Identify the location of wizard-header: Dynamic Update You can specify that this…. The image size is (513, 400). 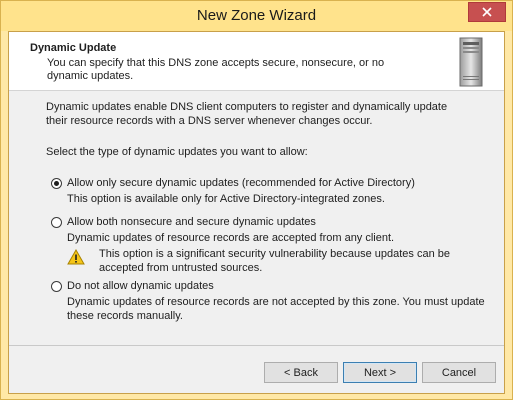
(256, 61).